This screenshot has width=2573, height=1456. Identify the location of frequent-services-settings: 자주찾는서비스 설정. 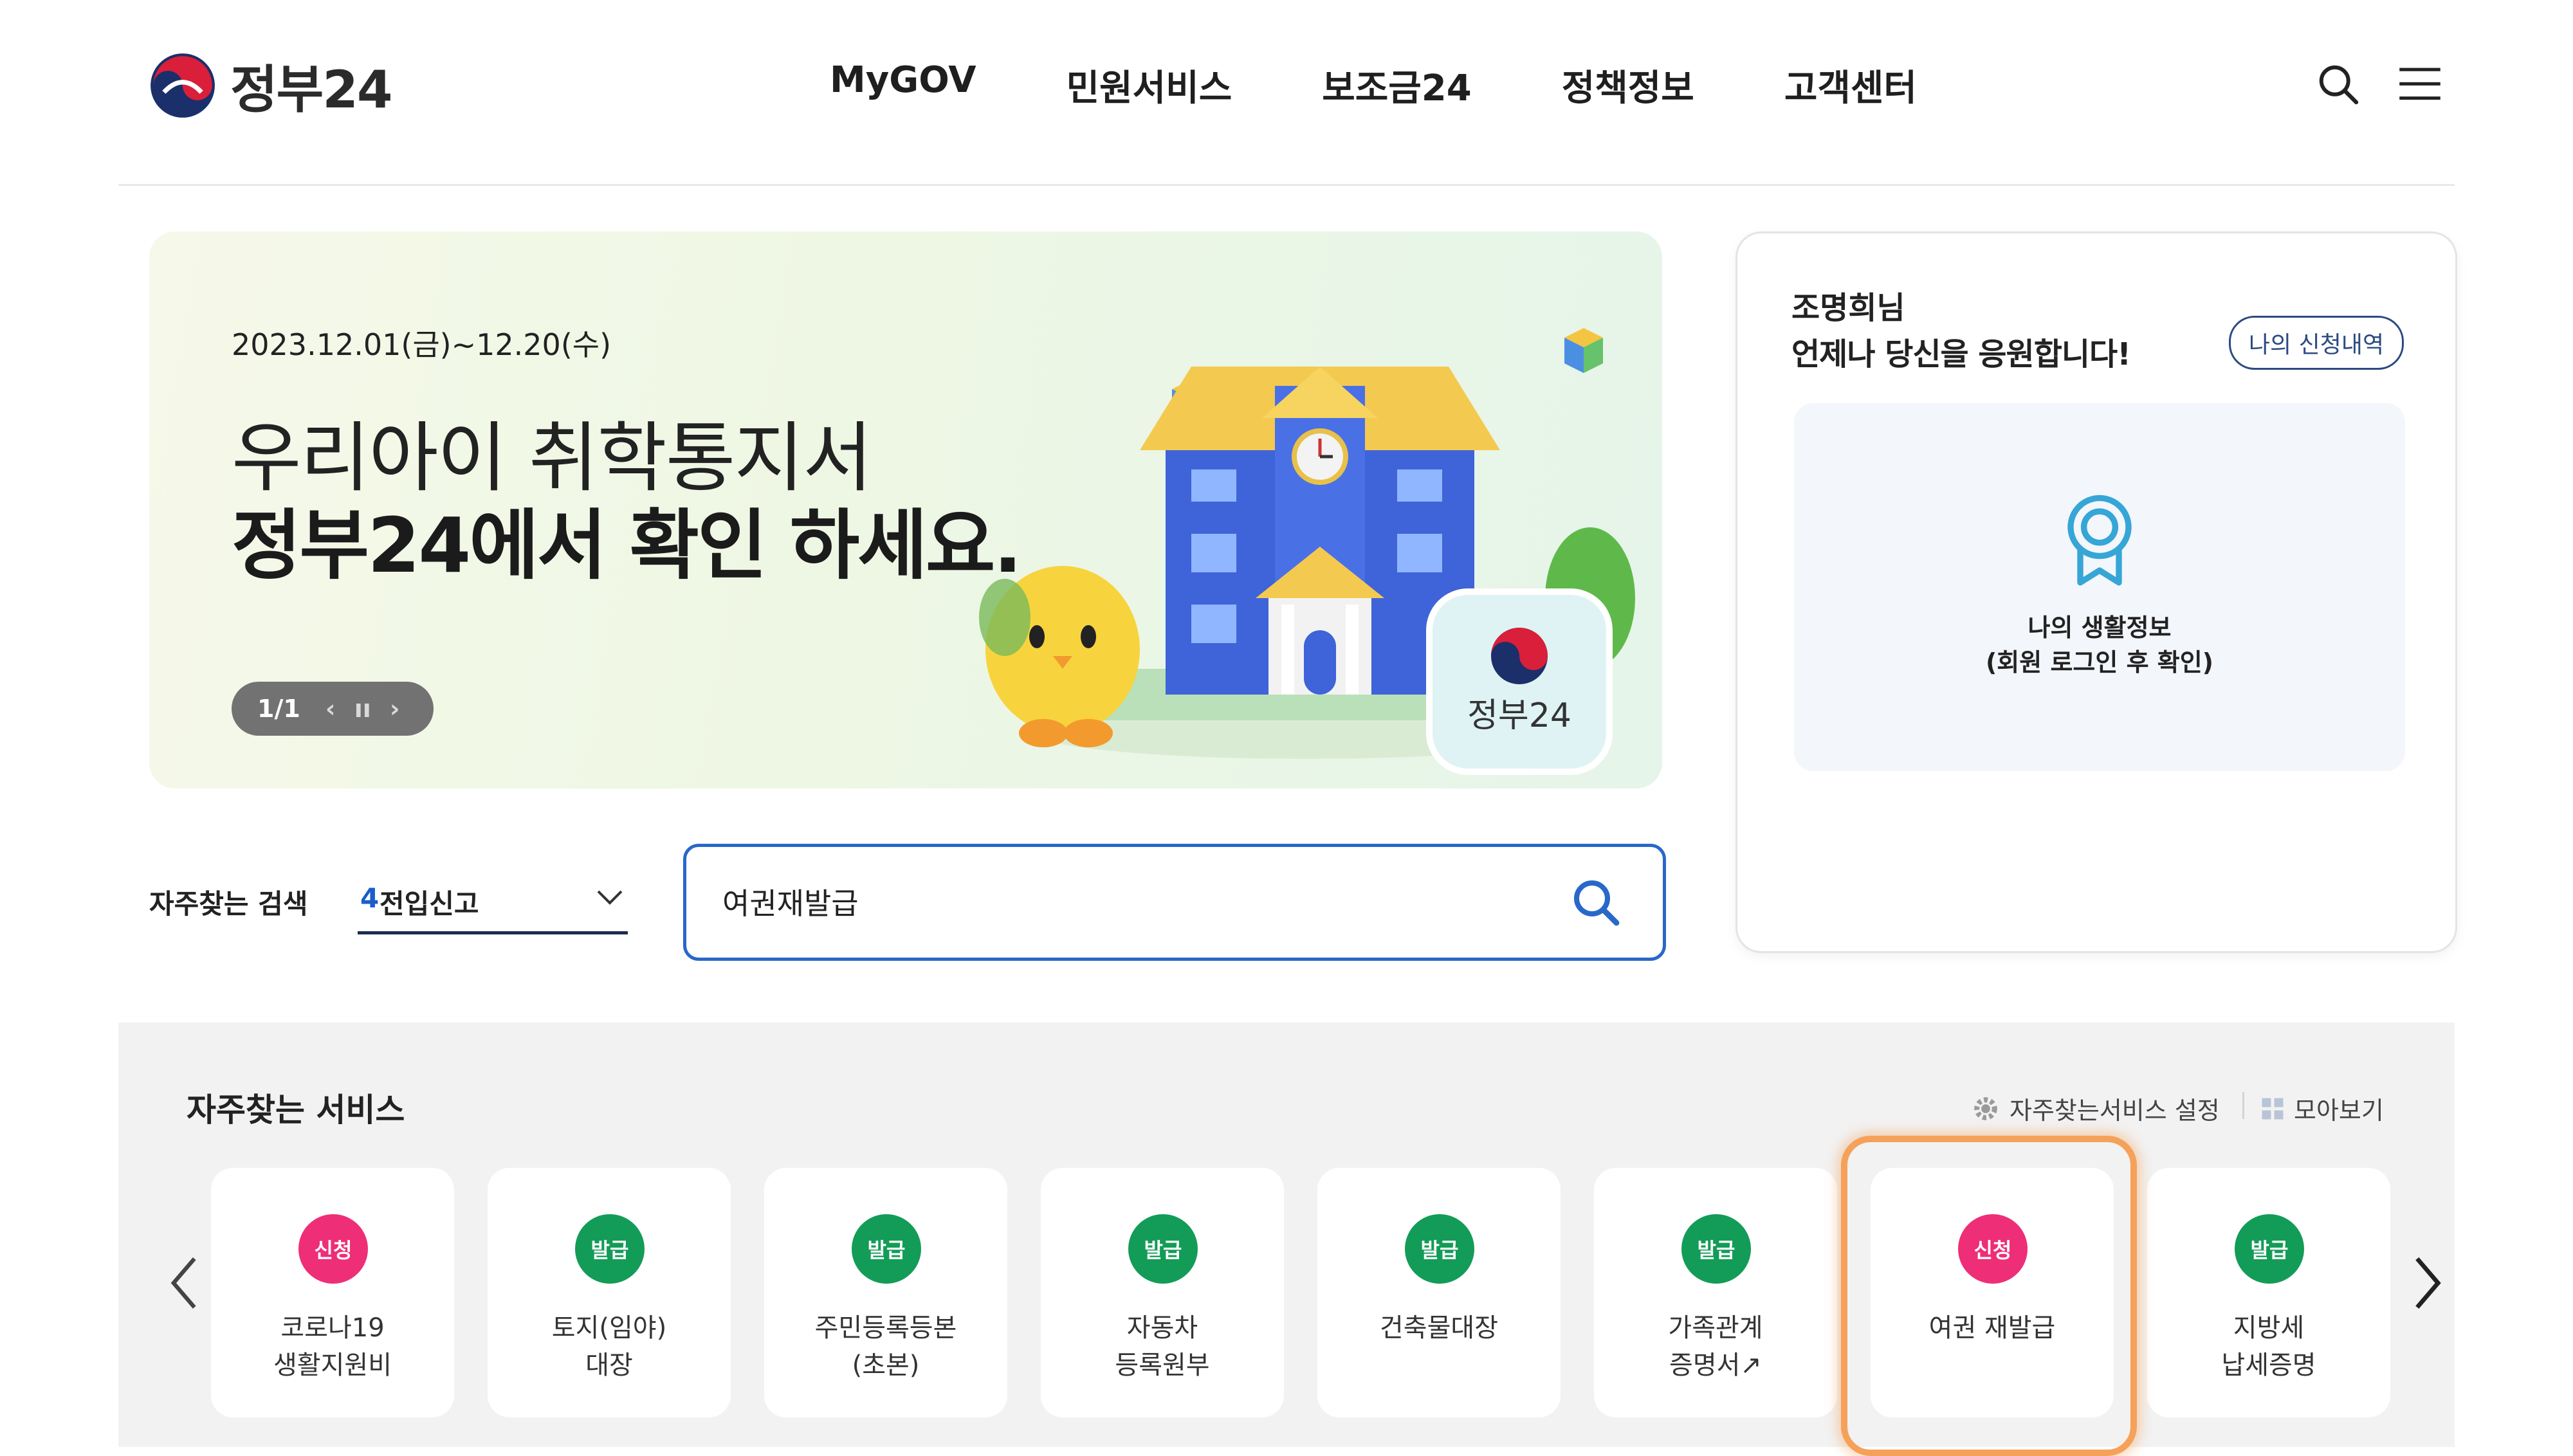
(2095, 1108).